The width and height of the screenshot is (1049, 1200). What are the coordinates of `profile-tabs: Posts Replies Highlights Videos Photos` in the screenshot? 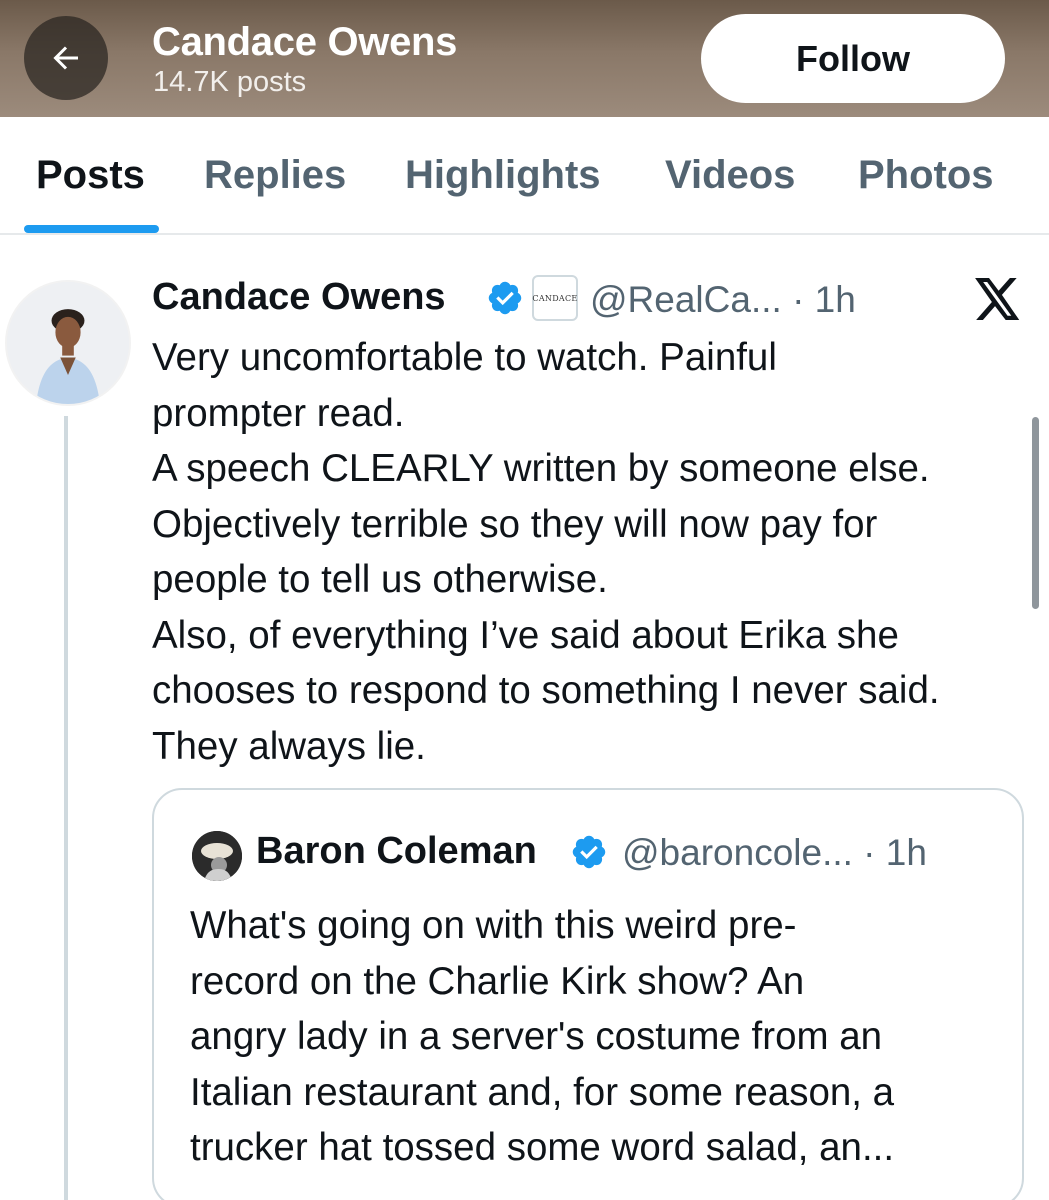 It's located at (524, 176).